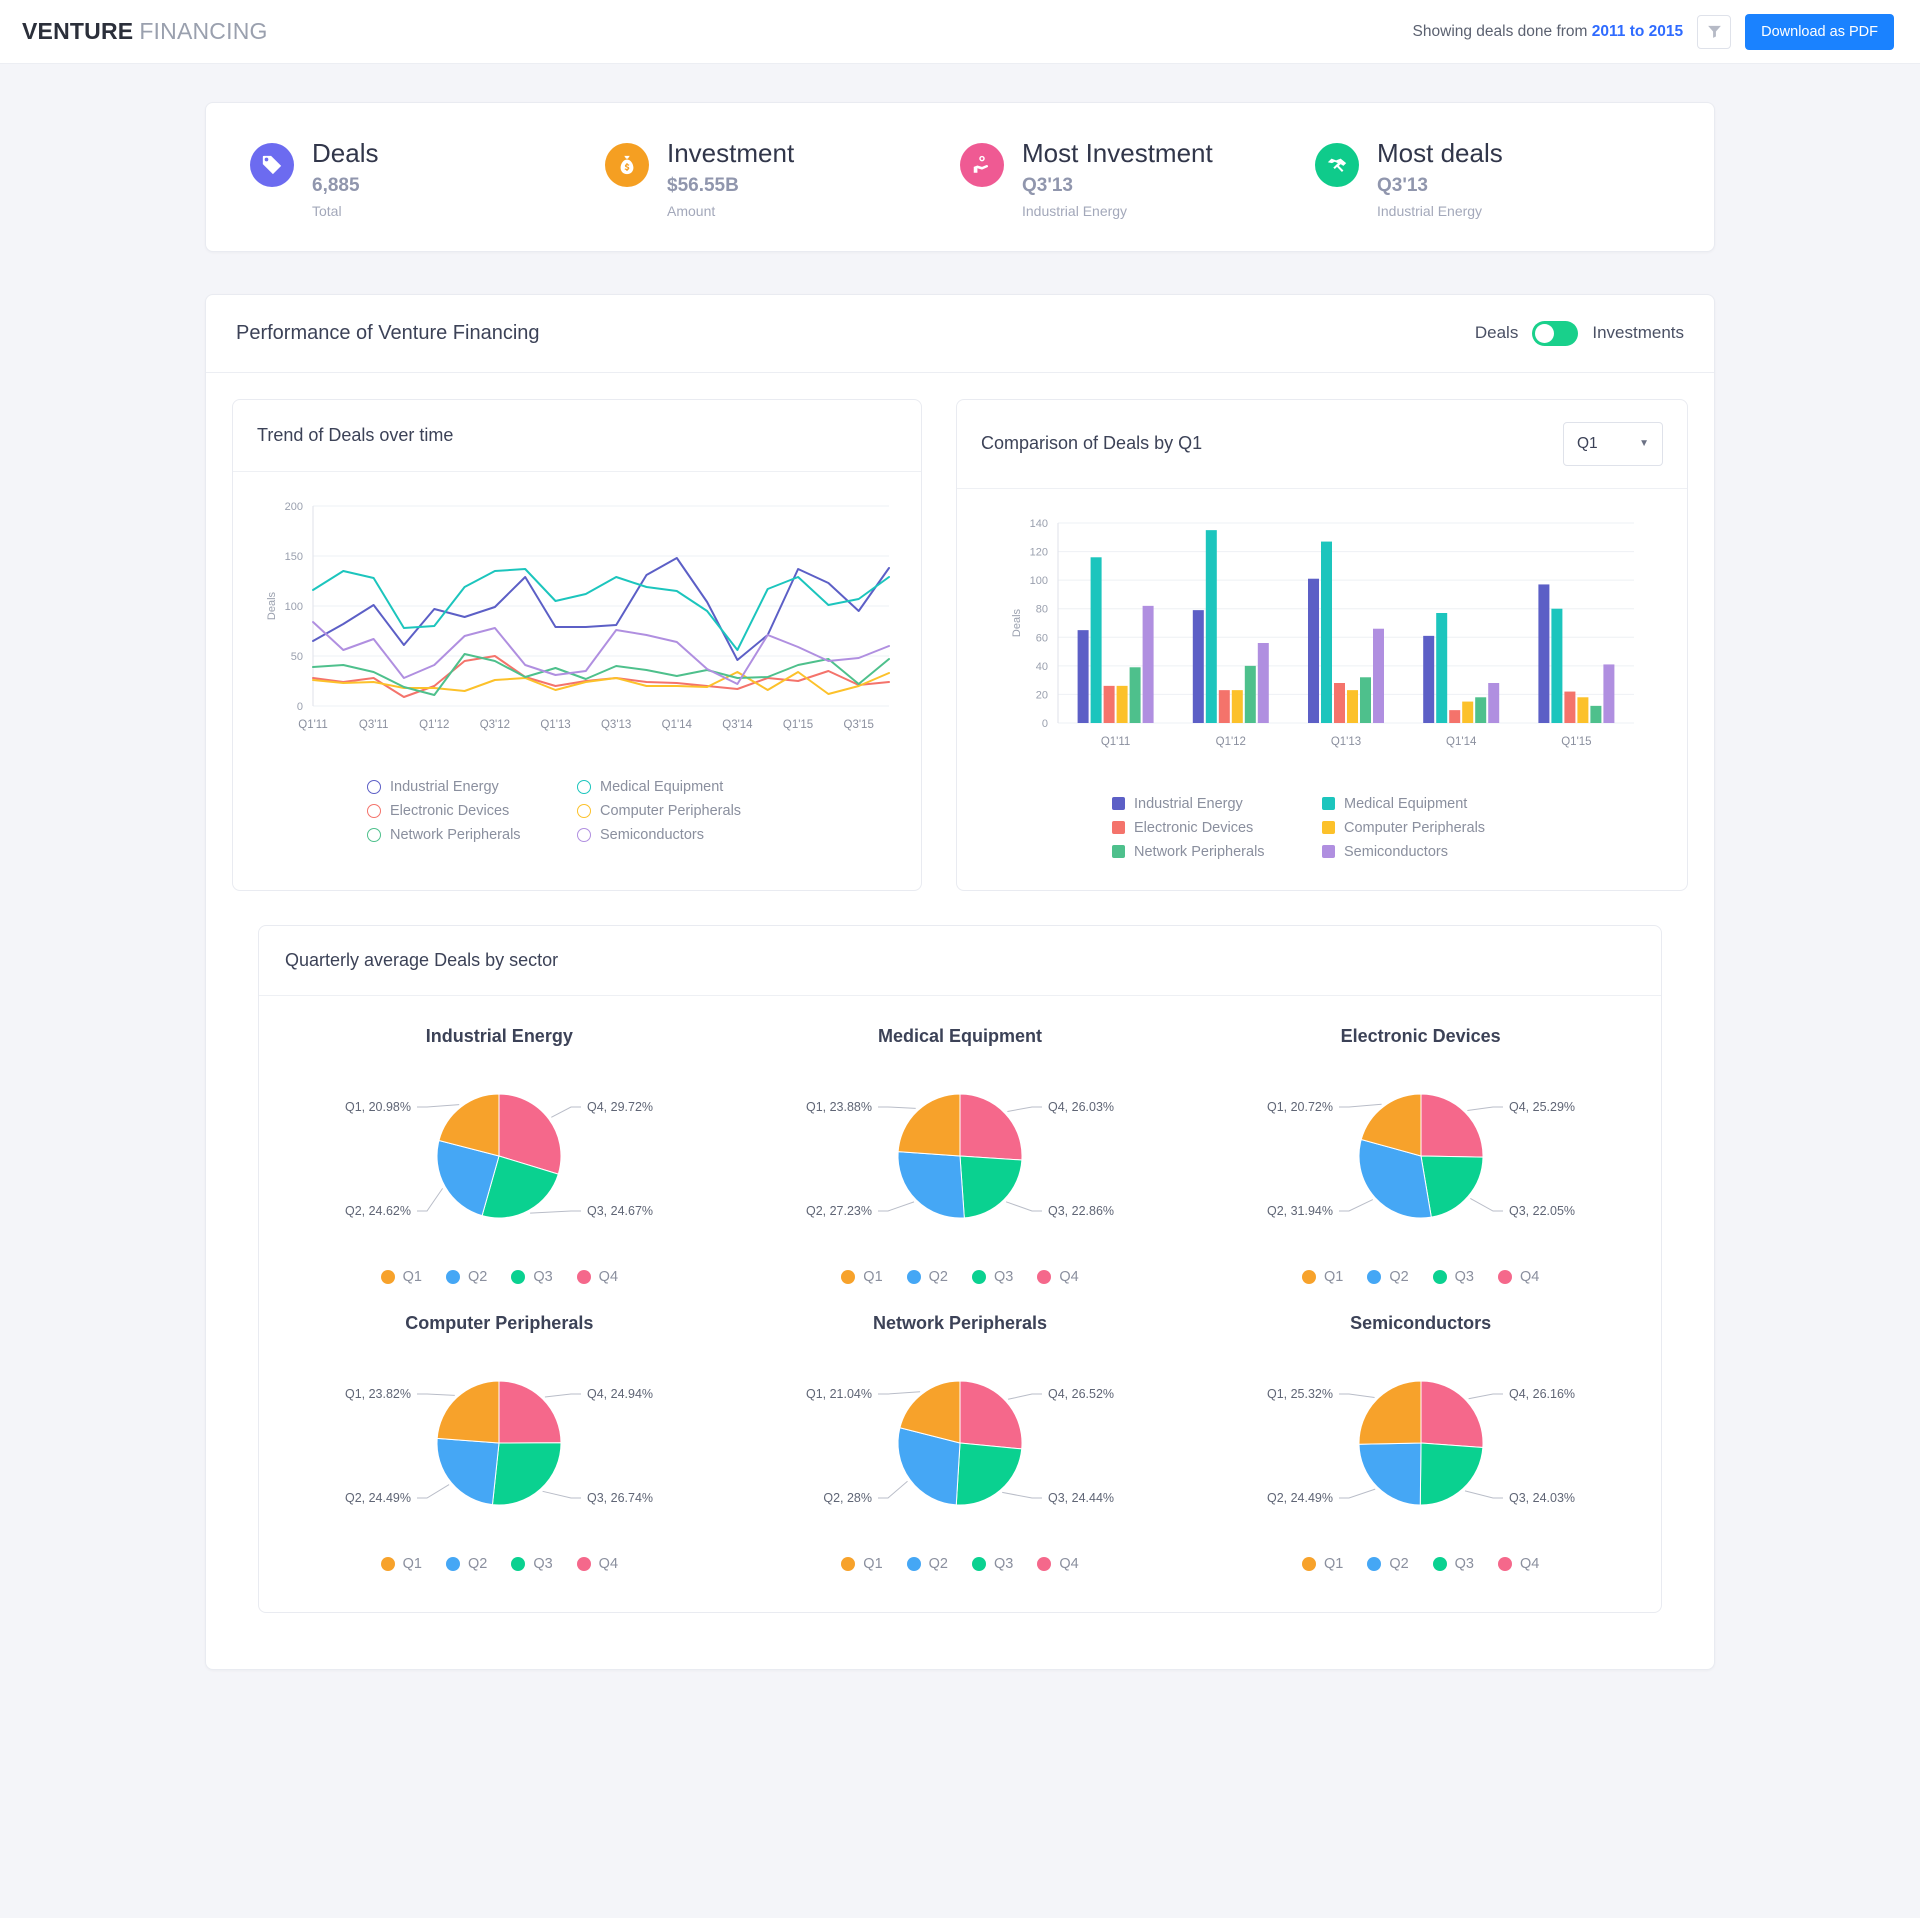 The height and width of the screenshot is (1918, 1920). Describe the element at coordinates (1300, 1394) in the screenshot. I see `pie-slice-label: Q1, 25.32%` at that location.